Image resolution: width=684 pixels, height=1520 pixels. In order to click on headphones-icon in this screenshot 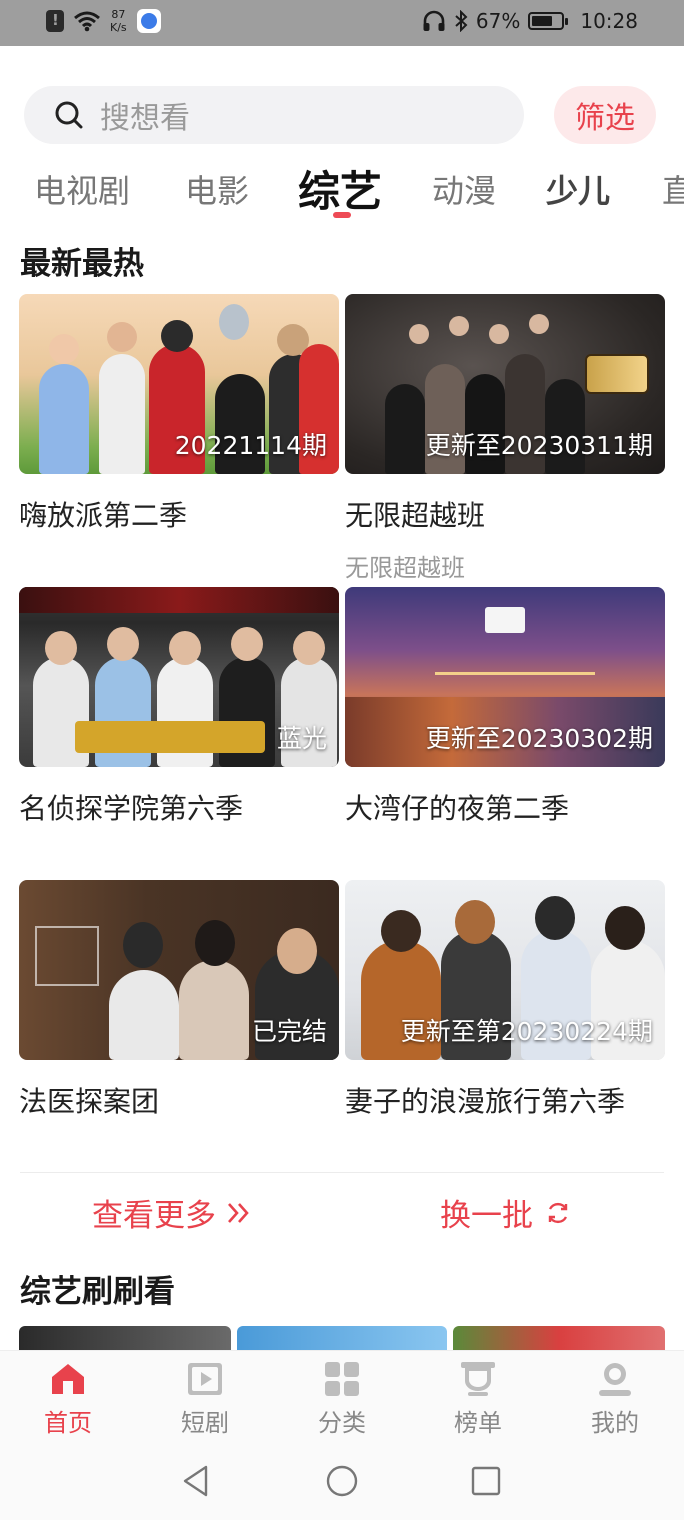, I will do `click(434, 20)`.